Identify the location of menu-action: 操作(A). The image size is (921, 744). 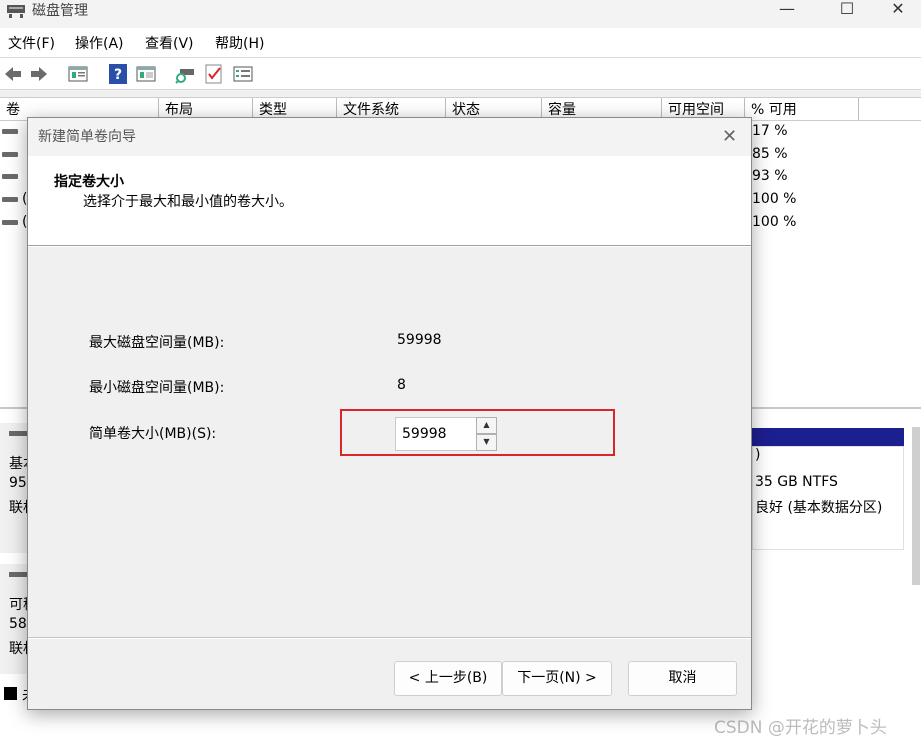
(99, 43).